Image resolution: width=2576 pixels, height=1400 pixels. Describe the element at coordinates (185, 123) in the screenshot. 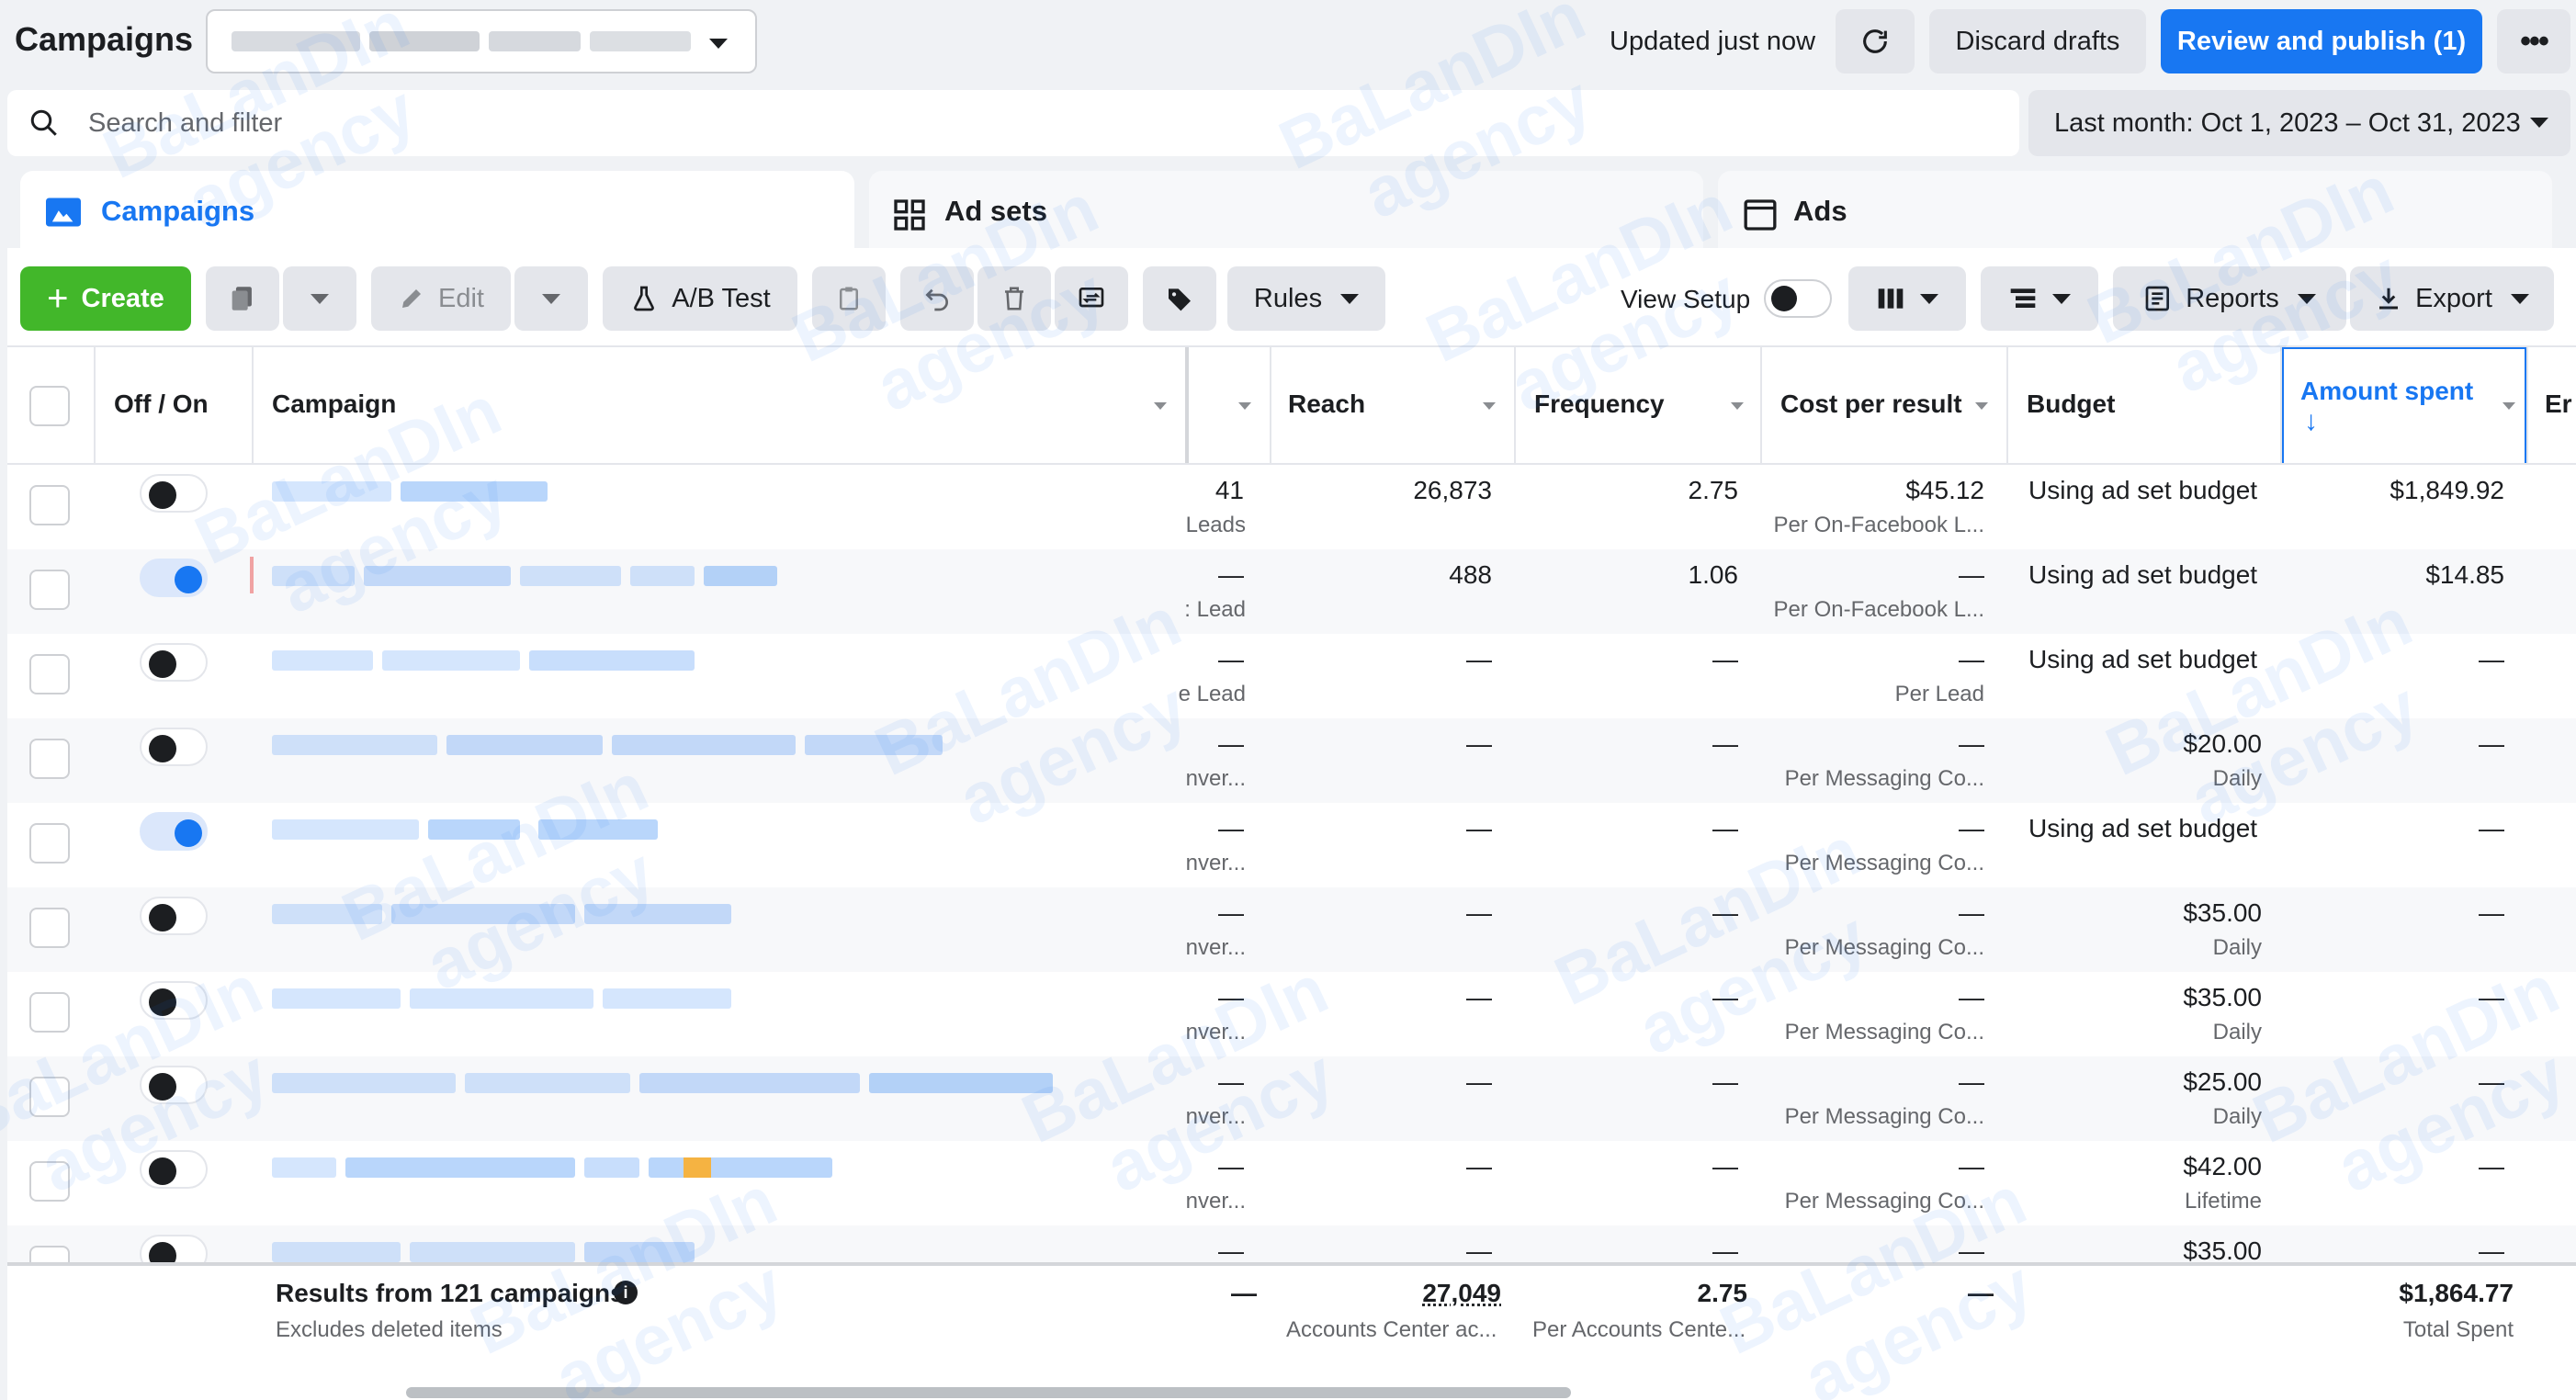

I see `search-input: Search and filter` at that location.